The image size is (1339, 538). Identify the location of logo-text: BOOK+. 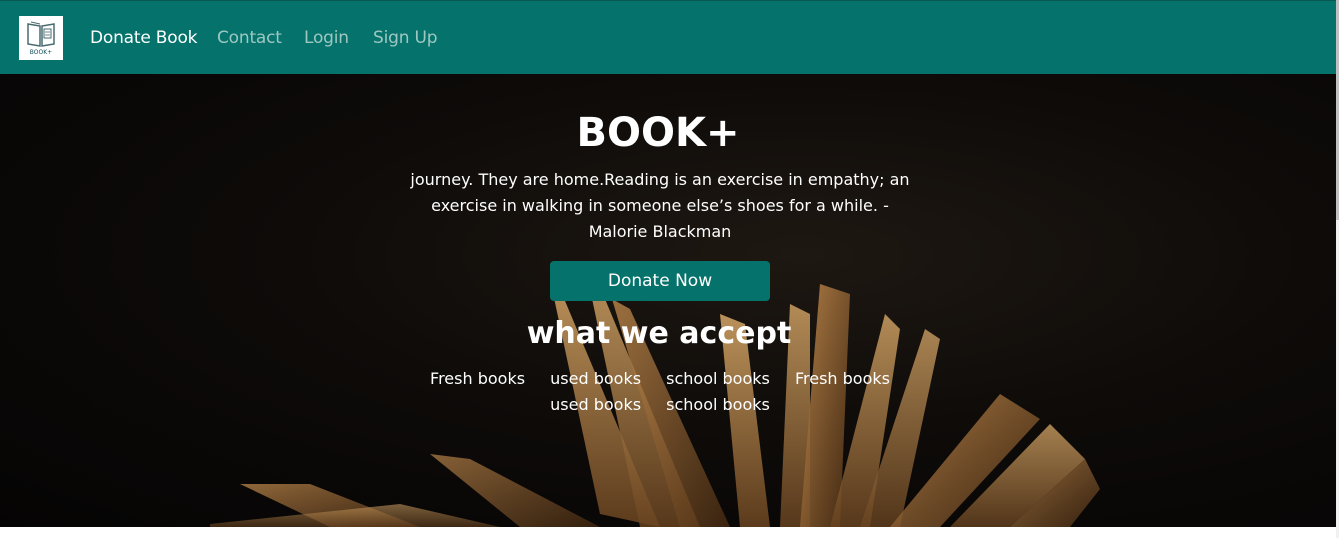
(41, 52).